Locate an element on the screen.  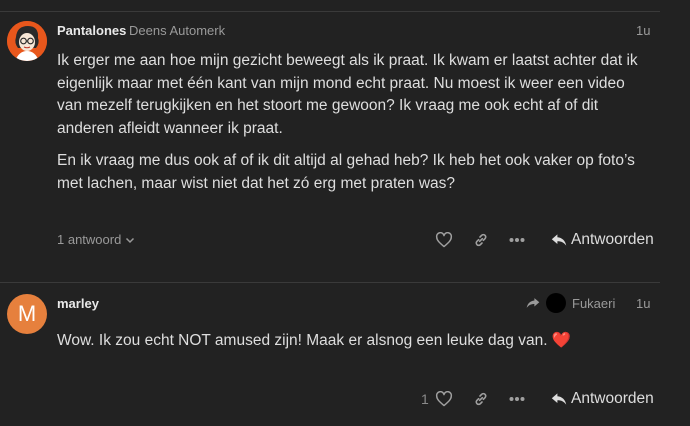
reply-to-tab: Fukaeri is located at coordinates (570, 303).